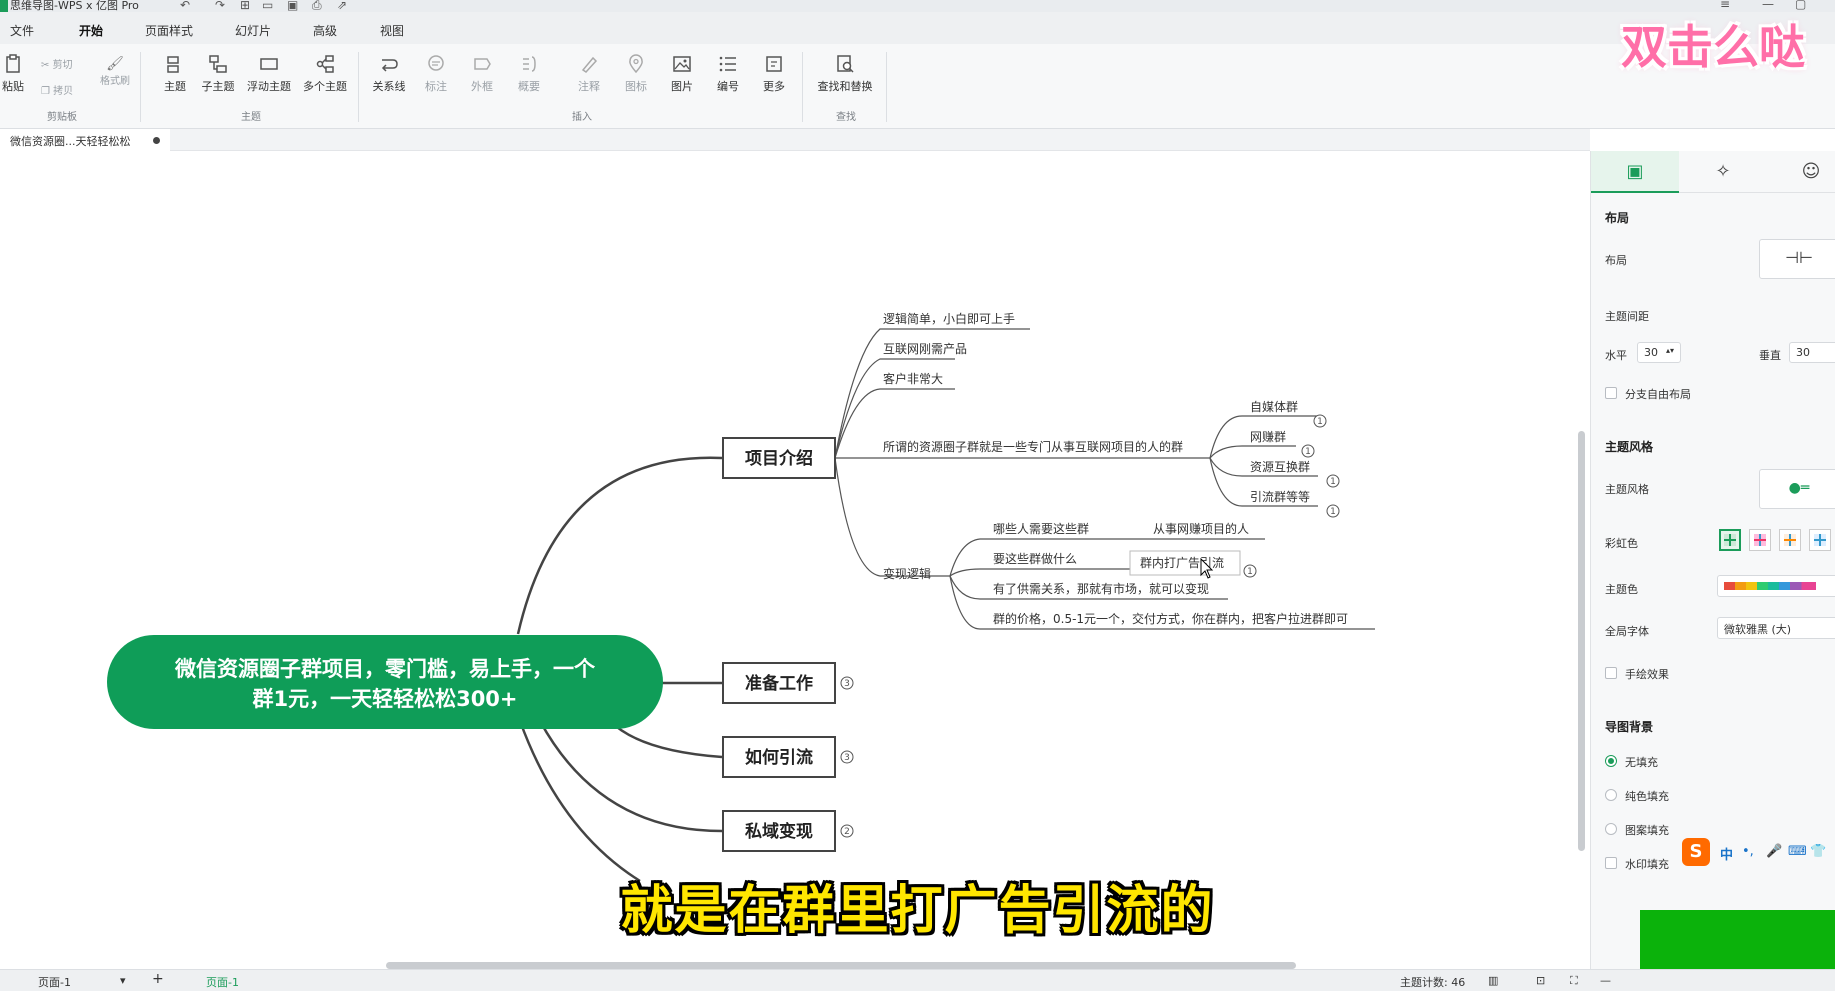  What do you see at coordinates (529, 74) in the screenshot?
I see `summary-button: 概要` at bounding box center [529, 74].